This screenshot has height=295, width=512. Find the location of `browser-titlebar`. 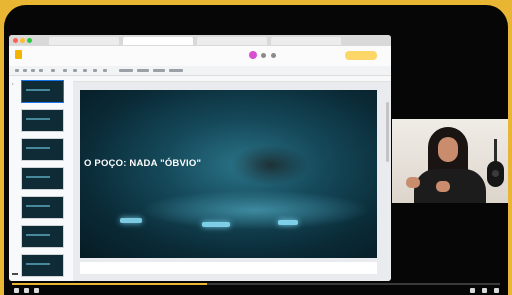

browser-titlebar is located at coordinates (200, 40).